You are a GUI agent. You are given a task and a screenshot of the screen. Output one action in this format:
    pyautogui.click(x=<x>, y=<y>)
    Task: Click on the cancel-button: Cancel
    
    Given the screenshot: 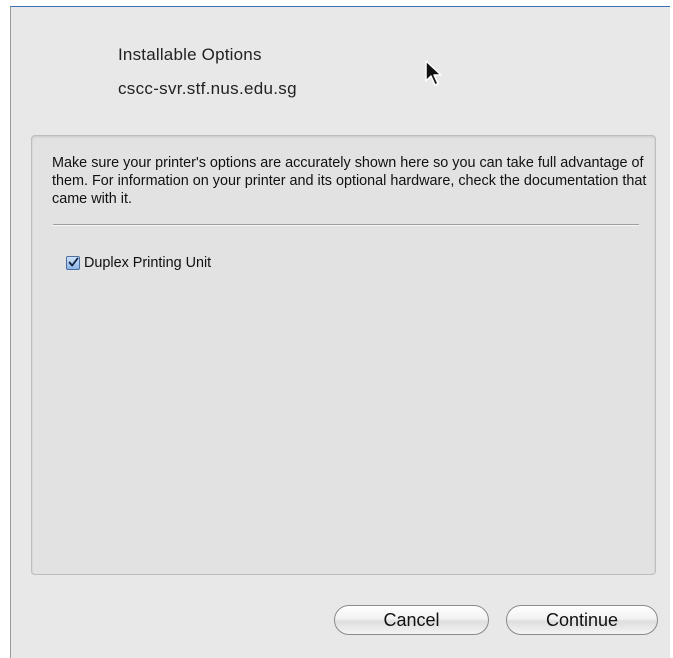 What is the action you would take?
    pyautogui.click(x=411, y=620)
    